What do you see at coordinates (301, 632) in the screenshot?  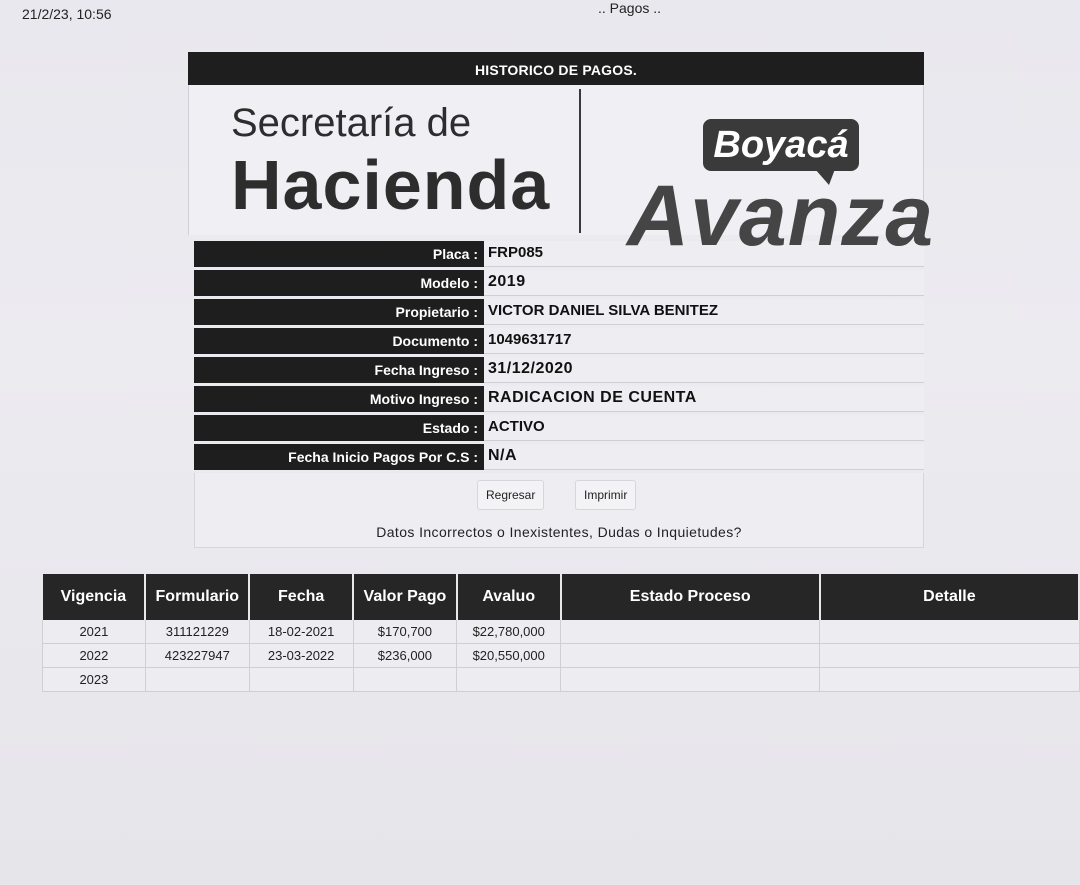 I see `cell-fecha: 18-02-2021` at bounding box center [301, 632].